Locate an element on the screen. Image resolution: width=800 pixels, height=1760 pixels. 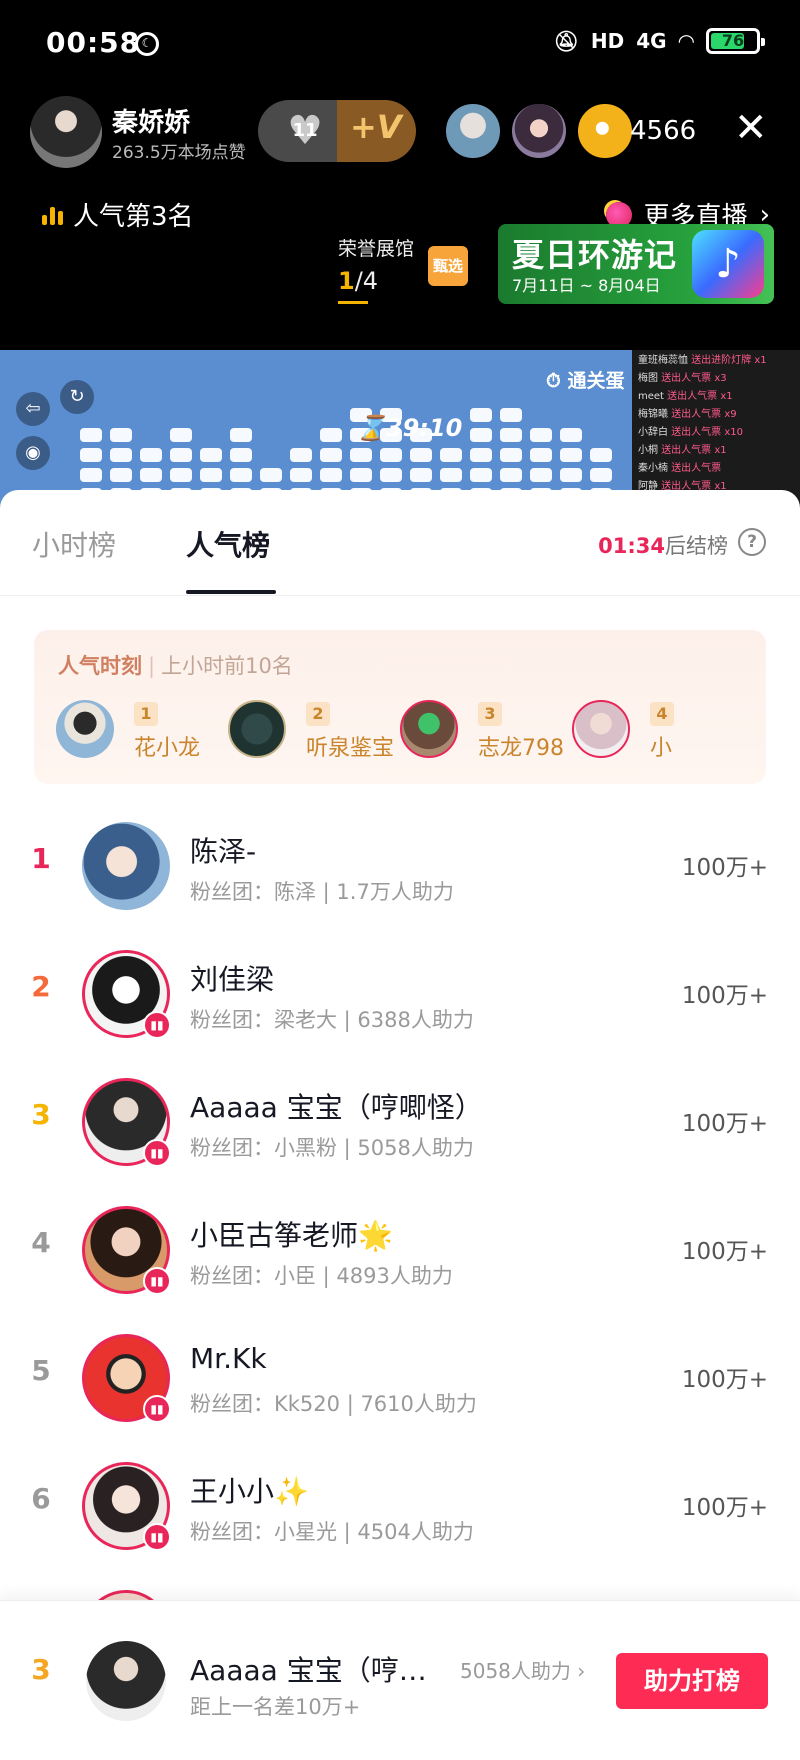
help-icon: ? is located at coordinates (752, 542).